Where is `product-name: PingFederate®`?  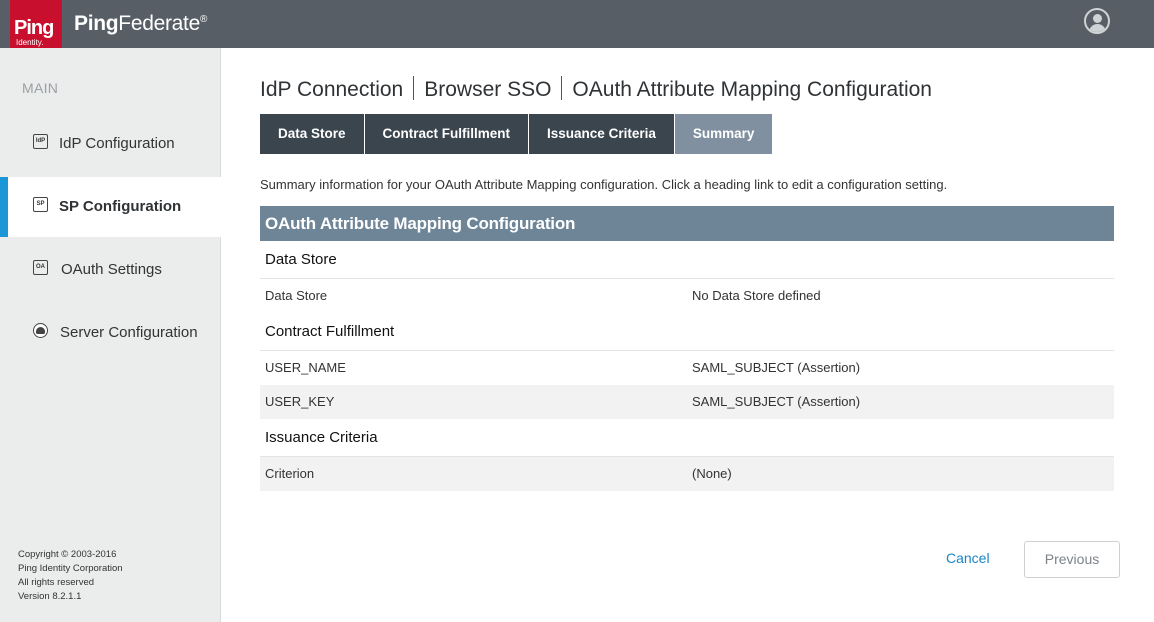
product-name: PingFederate® is located at coordinates (140, 24).